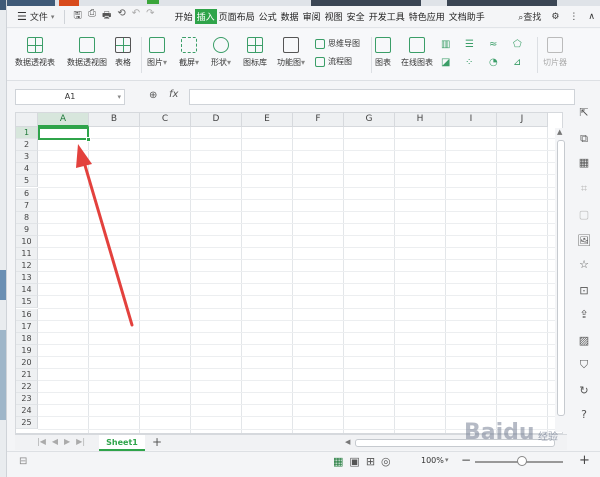 The width and height of the screenshot is (600, 477). I want to click on last-sheet-icon: ▶|, so click(80, 441).